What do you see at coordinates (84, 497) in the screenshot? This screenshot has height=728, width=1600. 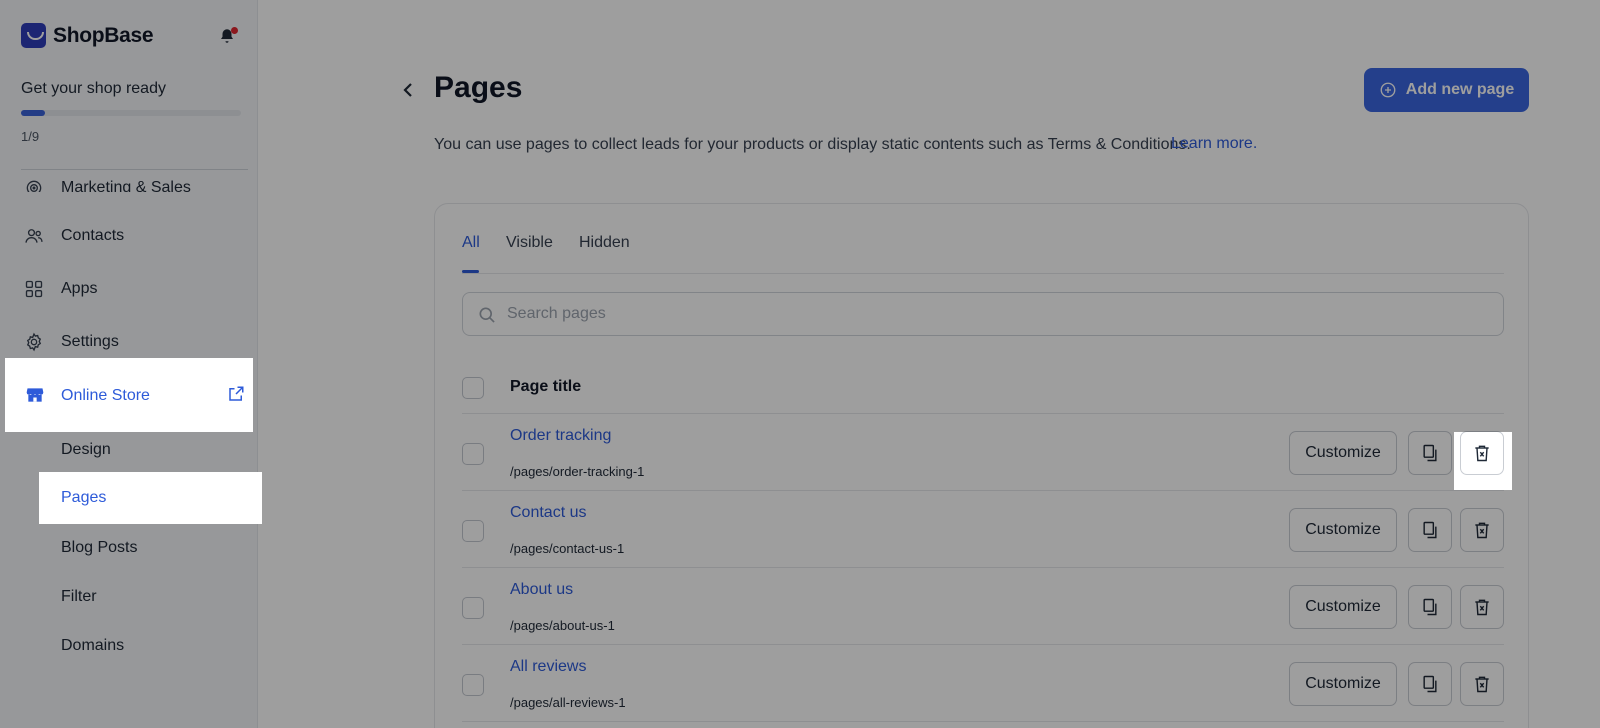 I see `sidebar-subitem-label: Pages` at bounding box center [84, 497].